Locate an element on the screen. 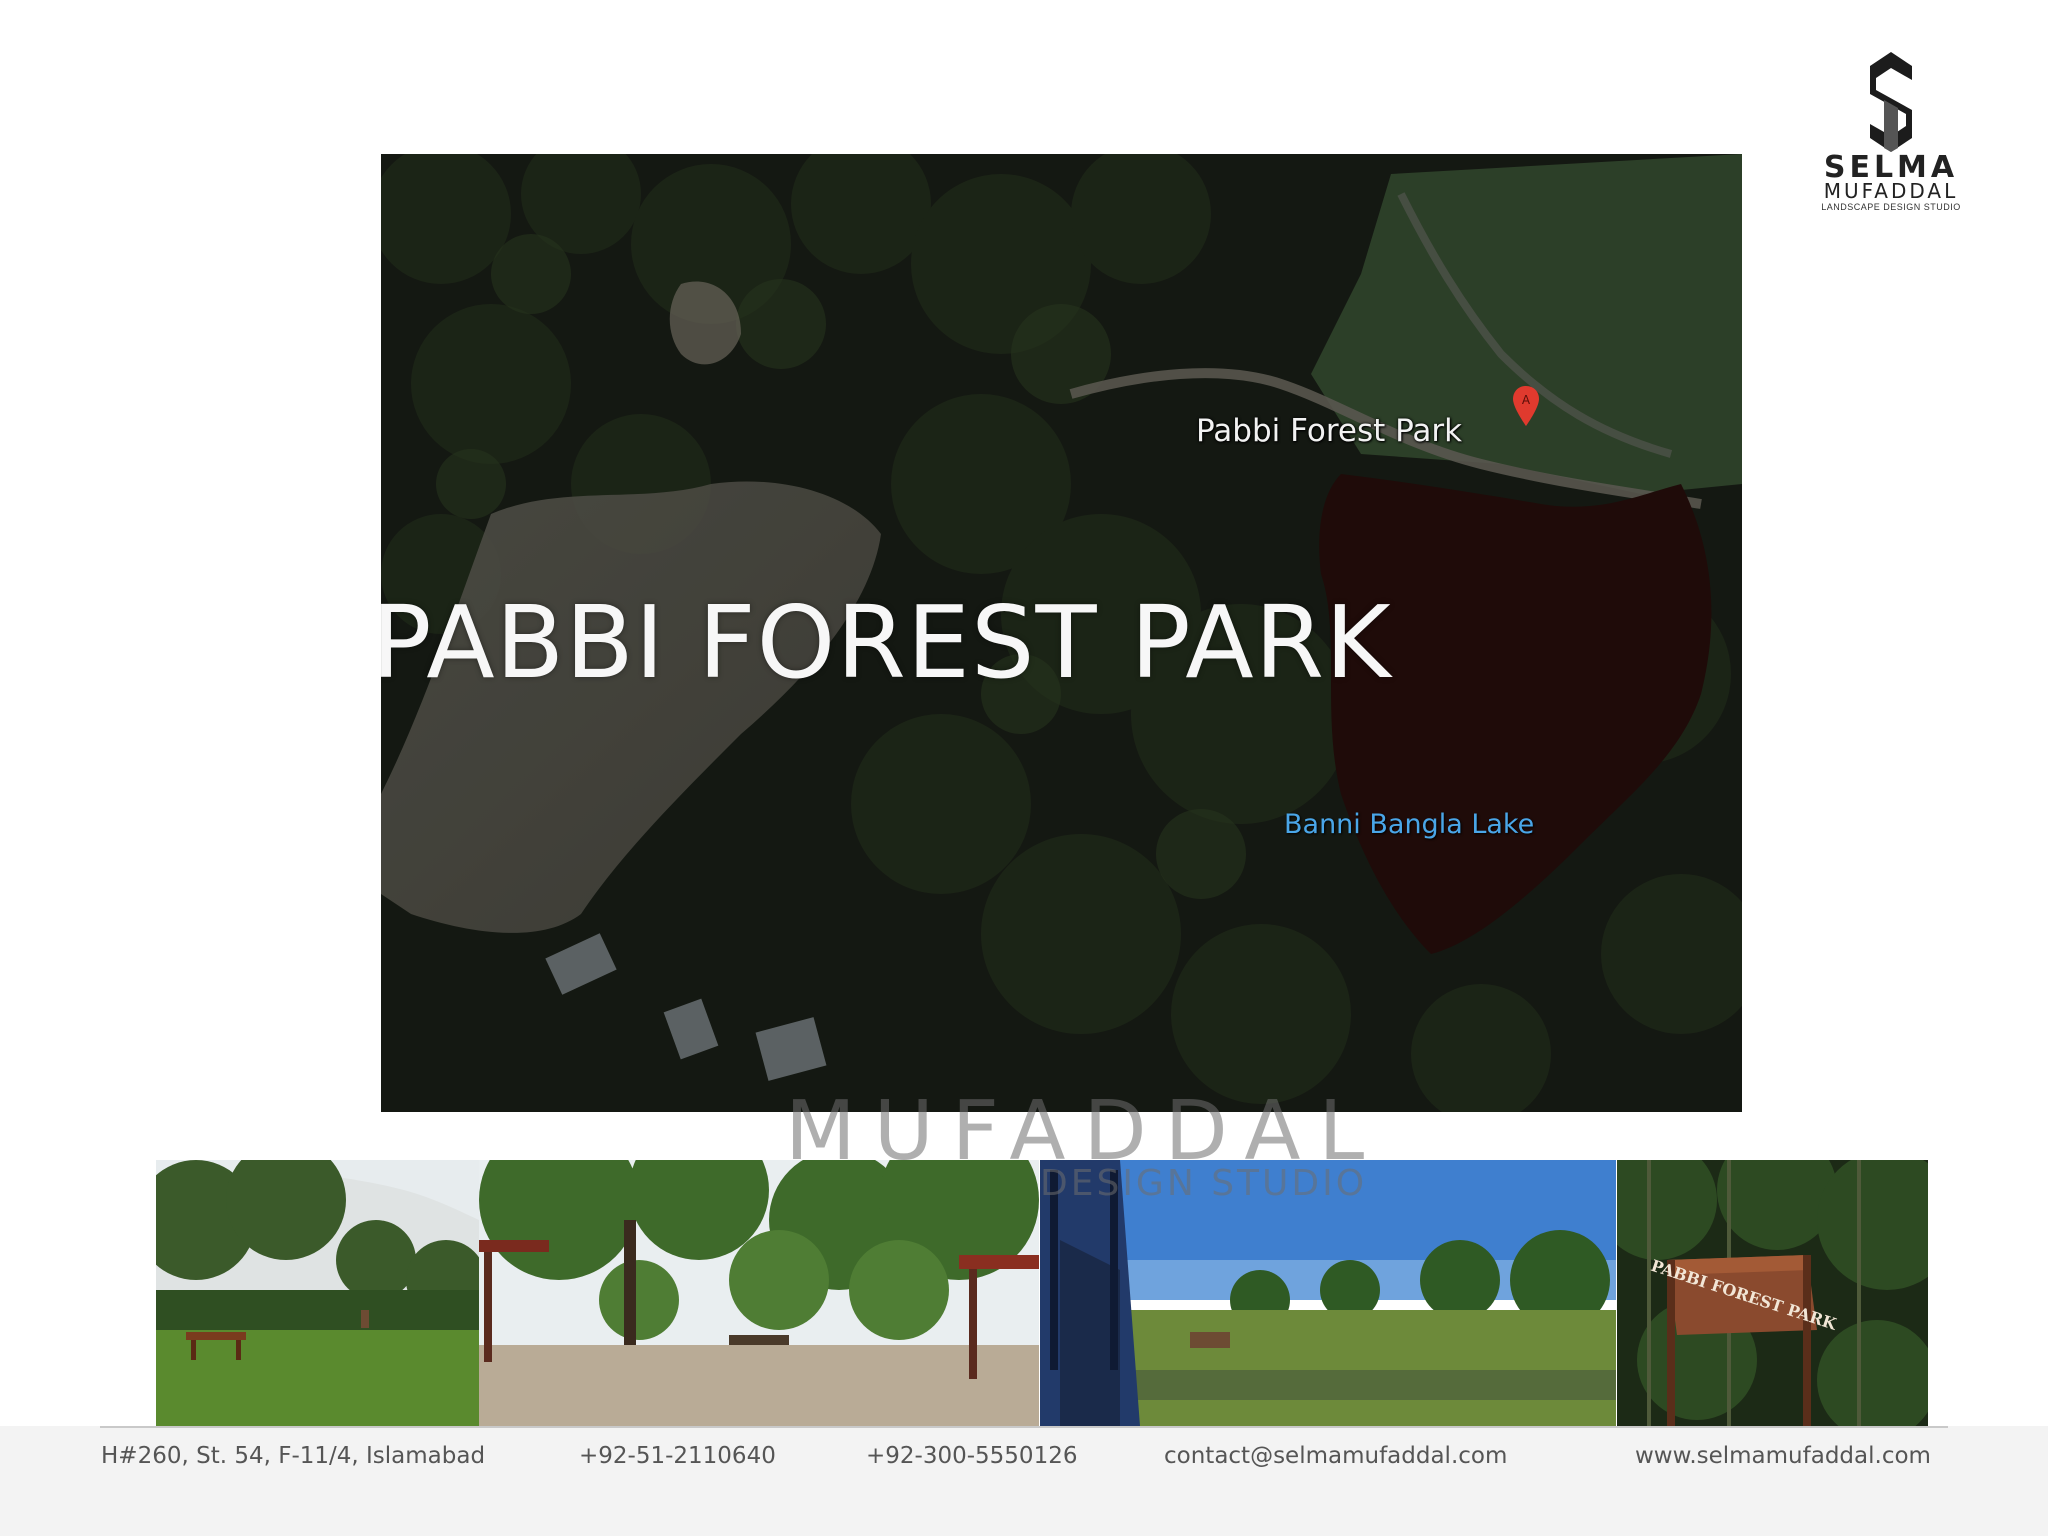  watermark-sub: DESIGN STUDIO is located at coordinates (1340, 1183).